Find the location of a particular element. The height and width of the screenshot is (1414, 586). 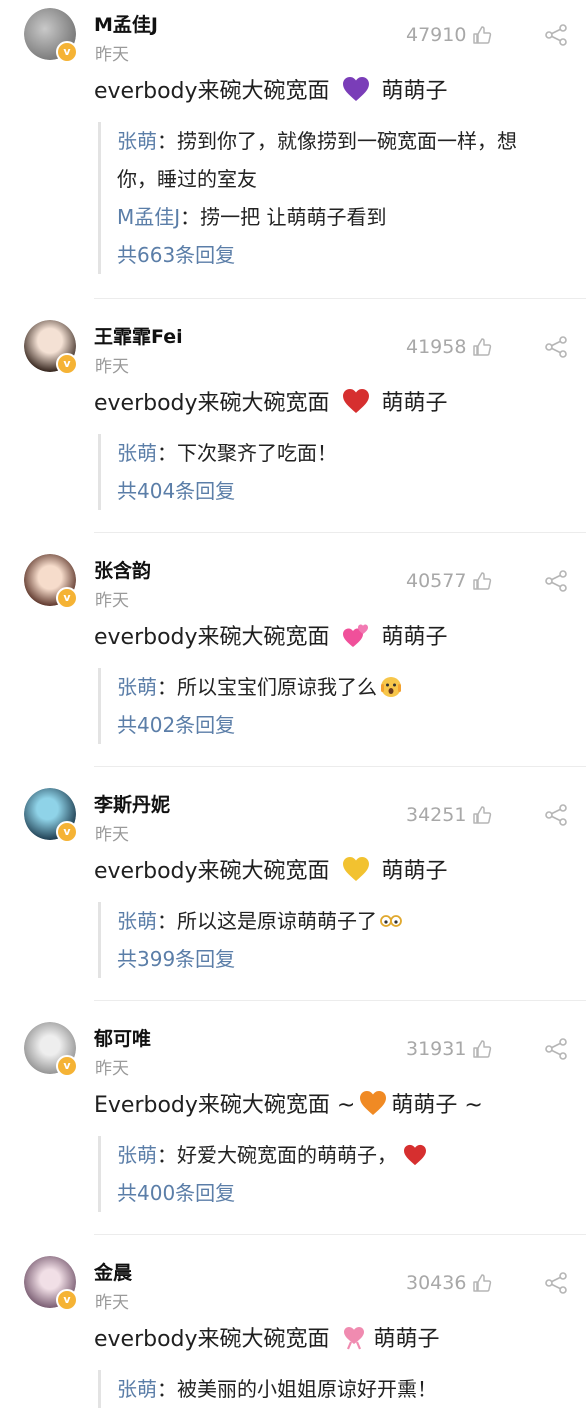

reply-item: 张萌：捞到你了，就像捞到一碗宽面一样，想你，睡过的室友 is located at coordinates (351, 160).